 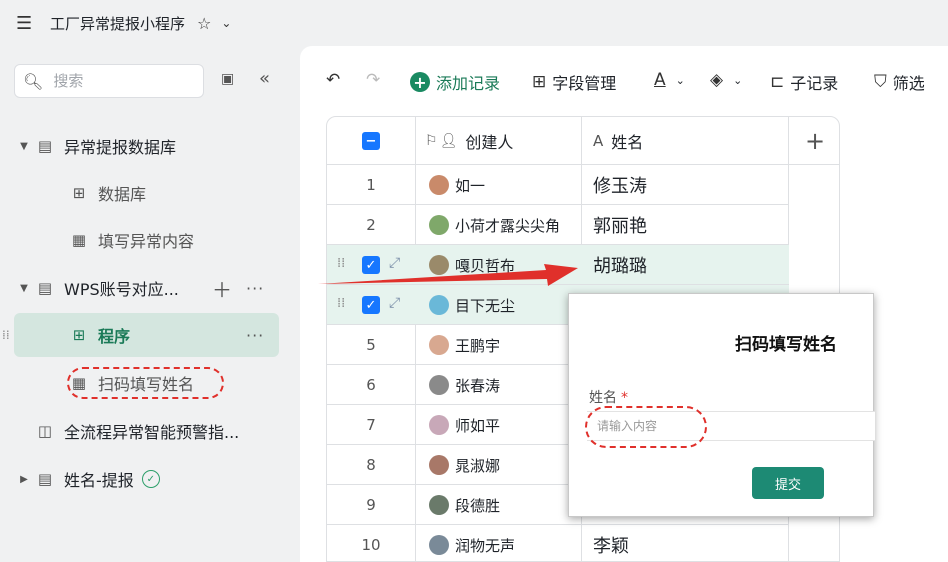 What do you see at coordinates (227, 79) in the screenshot?
I see `collapse-panel-icon: ▣` at bounding box center [227, 79].